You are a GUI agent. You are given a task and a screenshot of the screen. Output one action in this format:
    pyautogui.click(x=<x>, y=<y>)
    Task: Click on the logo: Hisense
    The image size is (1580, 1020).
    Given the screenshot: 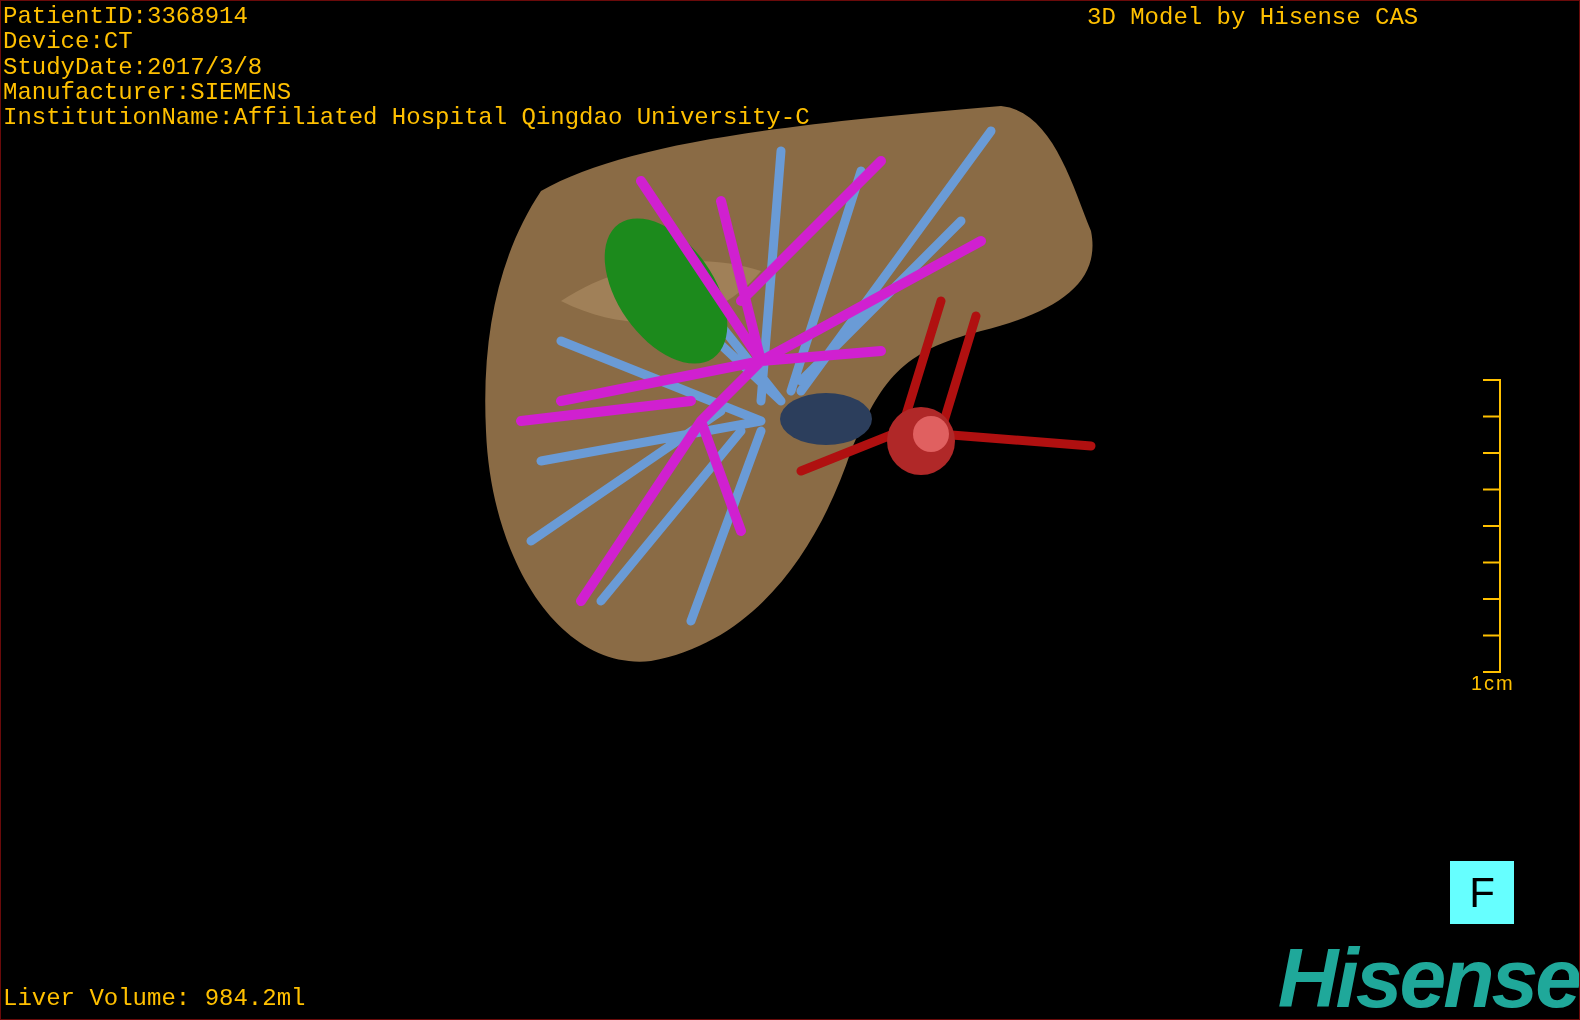 What is the action you would take?
    pyautogui.click(x=1428, y=977)
    